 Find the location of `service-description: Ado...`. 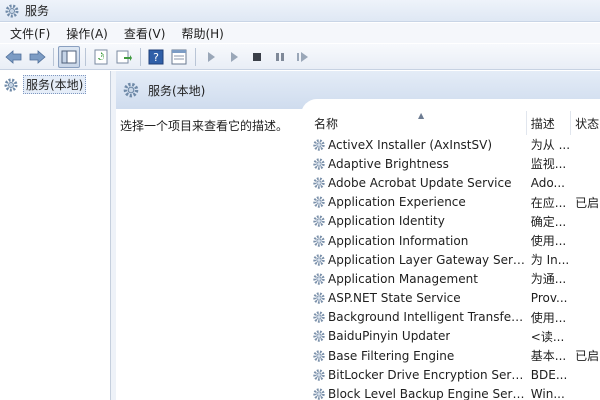

service-description: Ado... is located at coordinates (547, 182).